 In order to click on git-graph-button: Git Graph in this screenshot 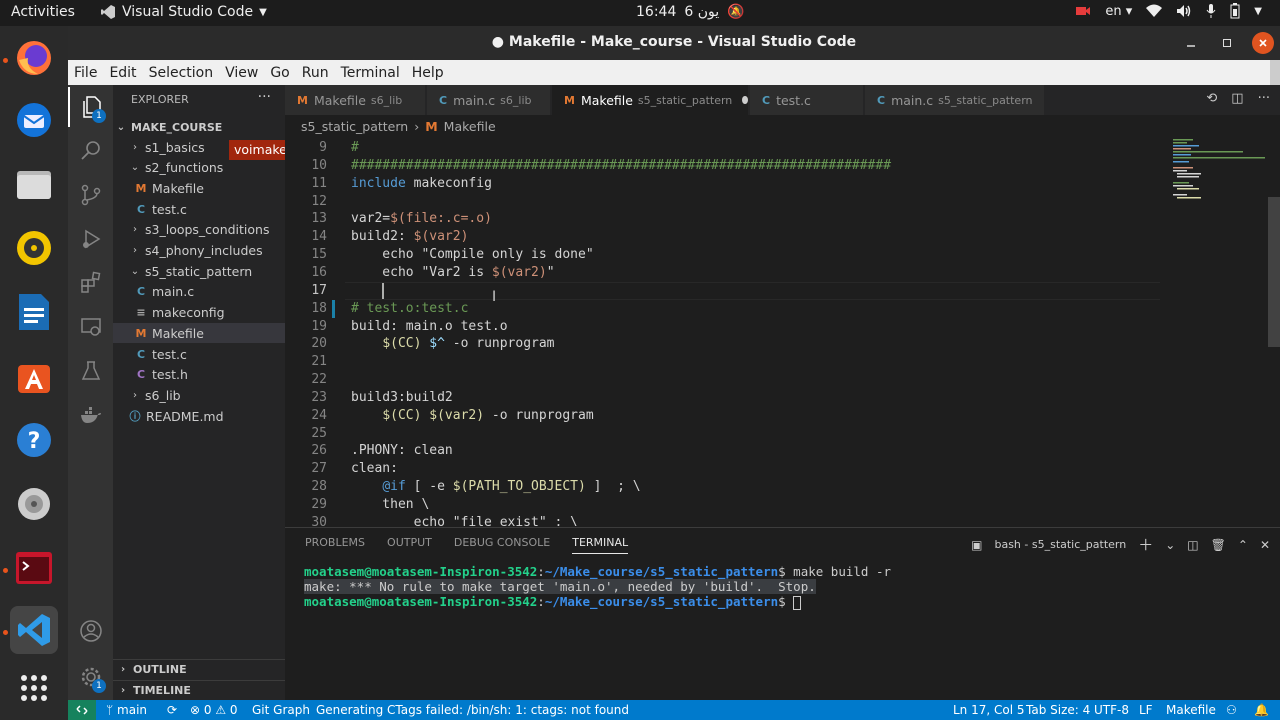, I will do `click(281, 710)`.